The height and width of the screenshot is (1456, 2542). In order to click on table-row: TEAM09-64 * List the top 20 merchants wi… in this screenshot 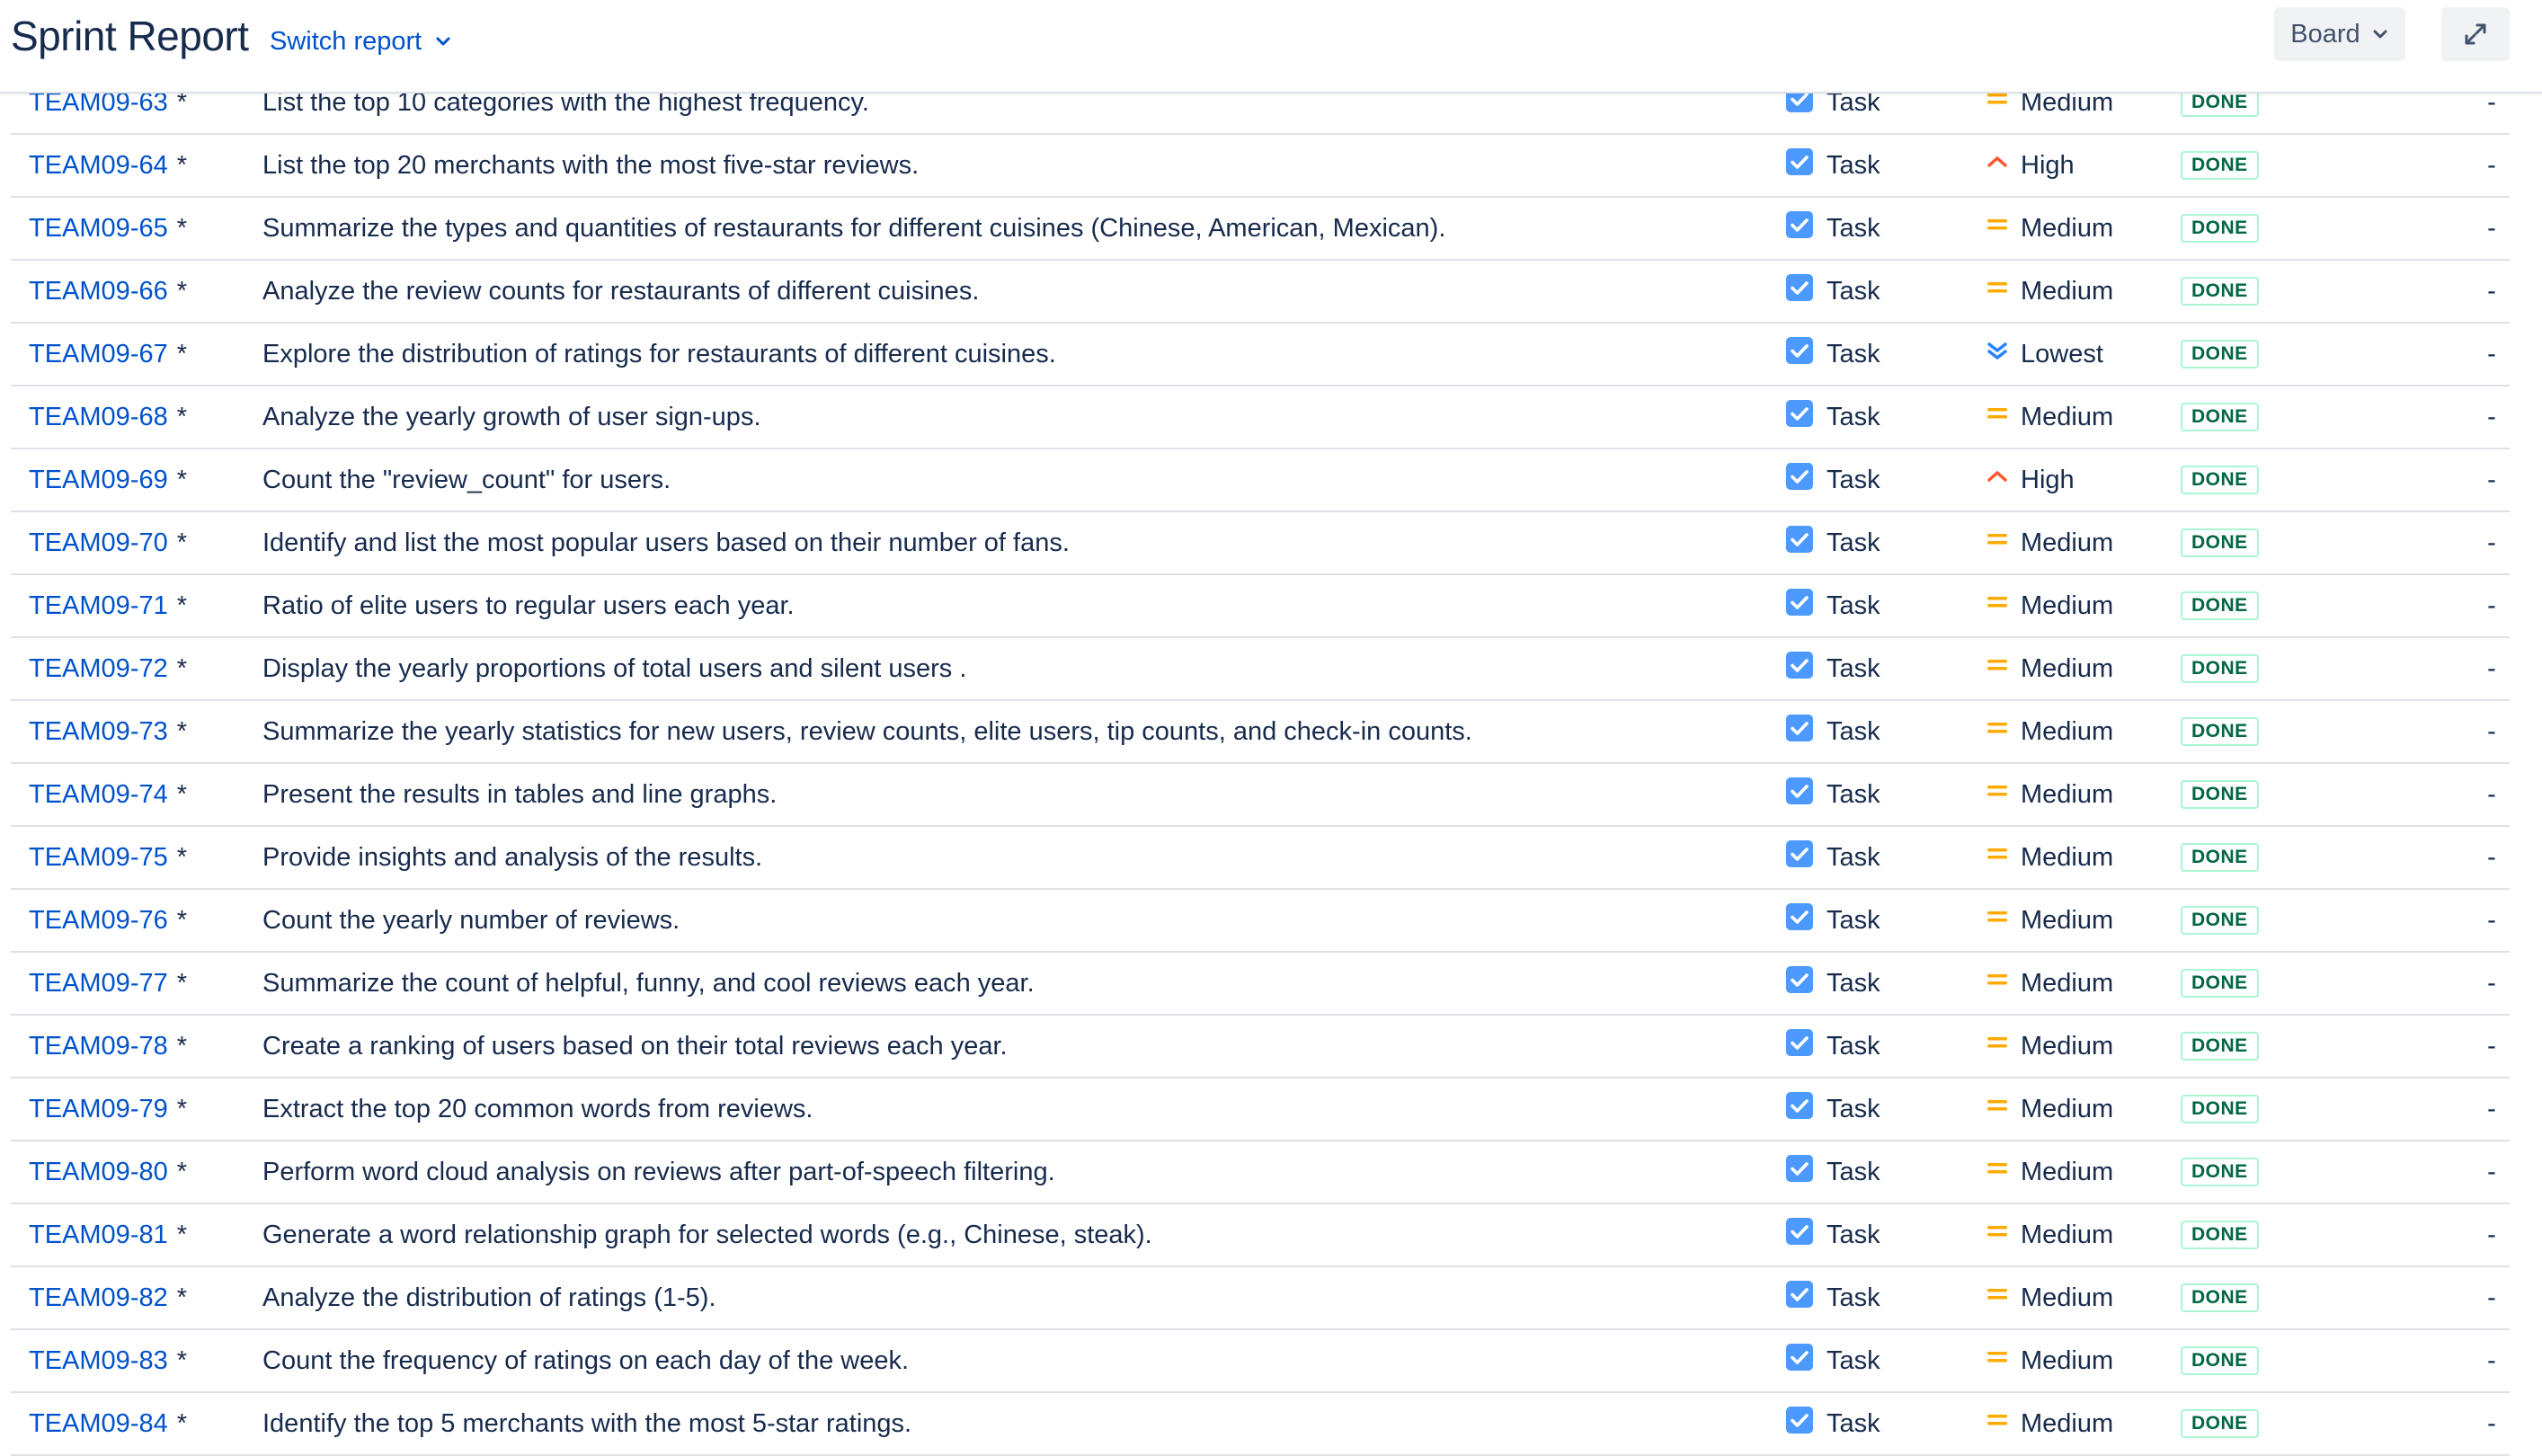, I will do `click(1260, 166)`.